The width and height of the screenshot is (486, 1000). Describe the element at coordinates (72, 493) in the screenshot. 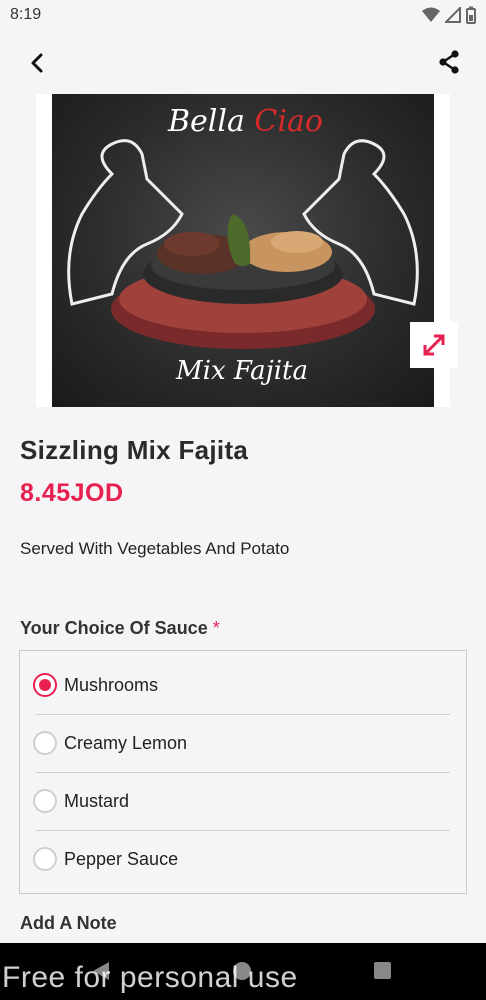

I see `product-price: 8.45JOD` at that location.